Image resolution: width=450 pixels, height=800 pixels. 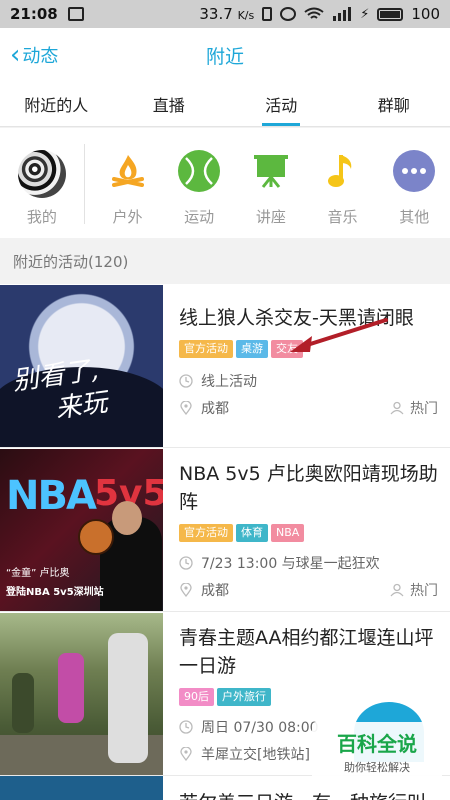 I want to click on activity-time: 7/23 13:00 与球星一起狂欢, so click(x=308, y=563).